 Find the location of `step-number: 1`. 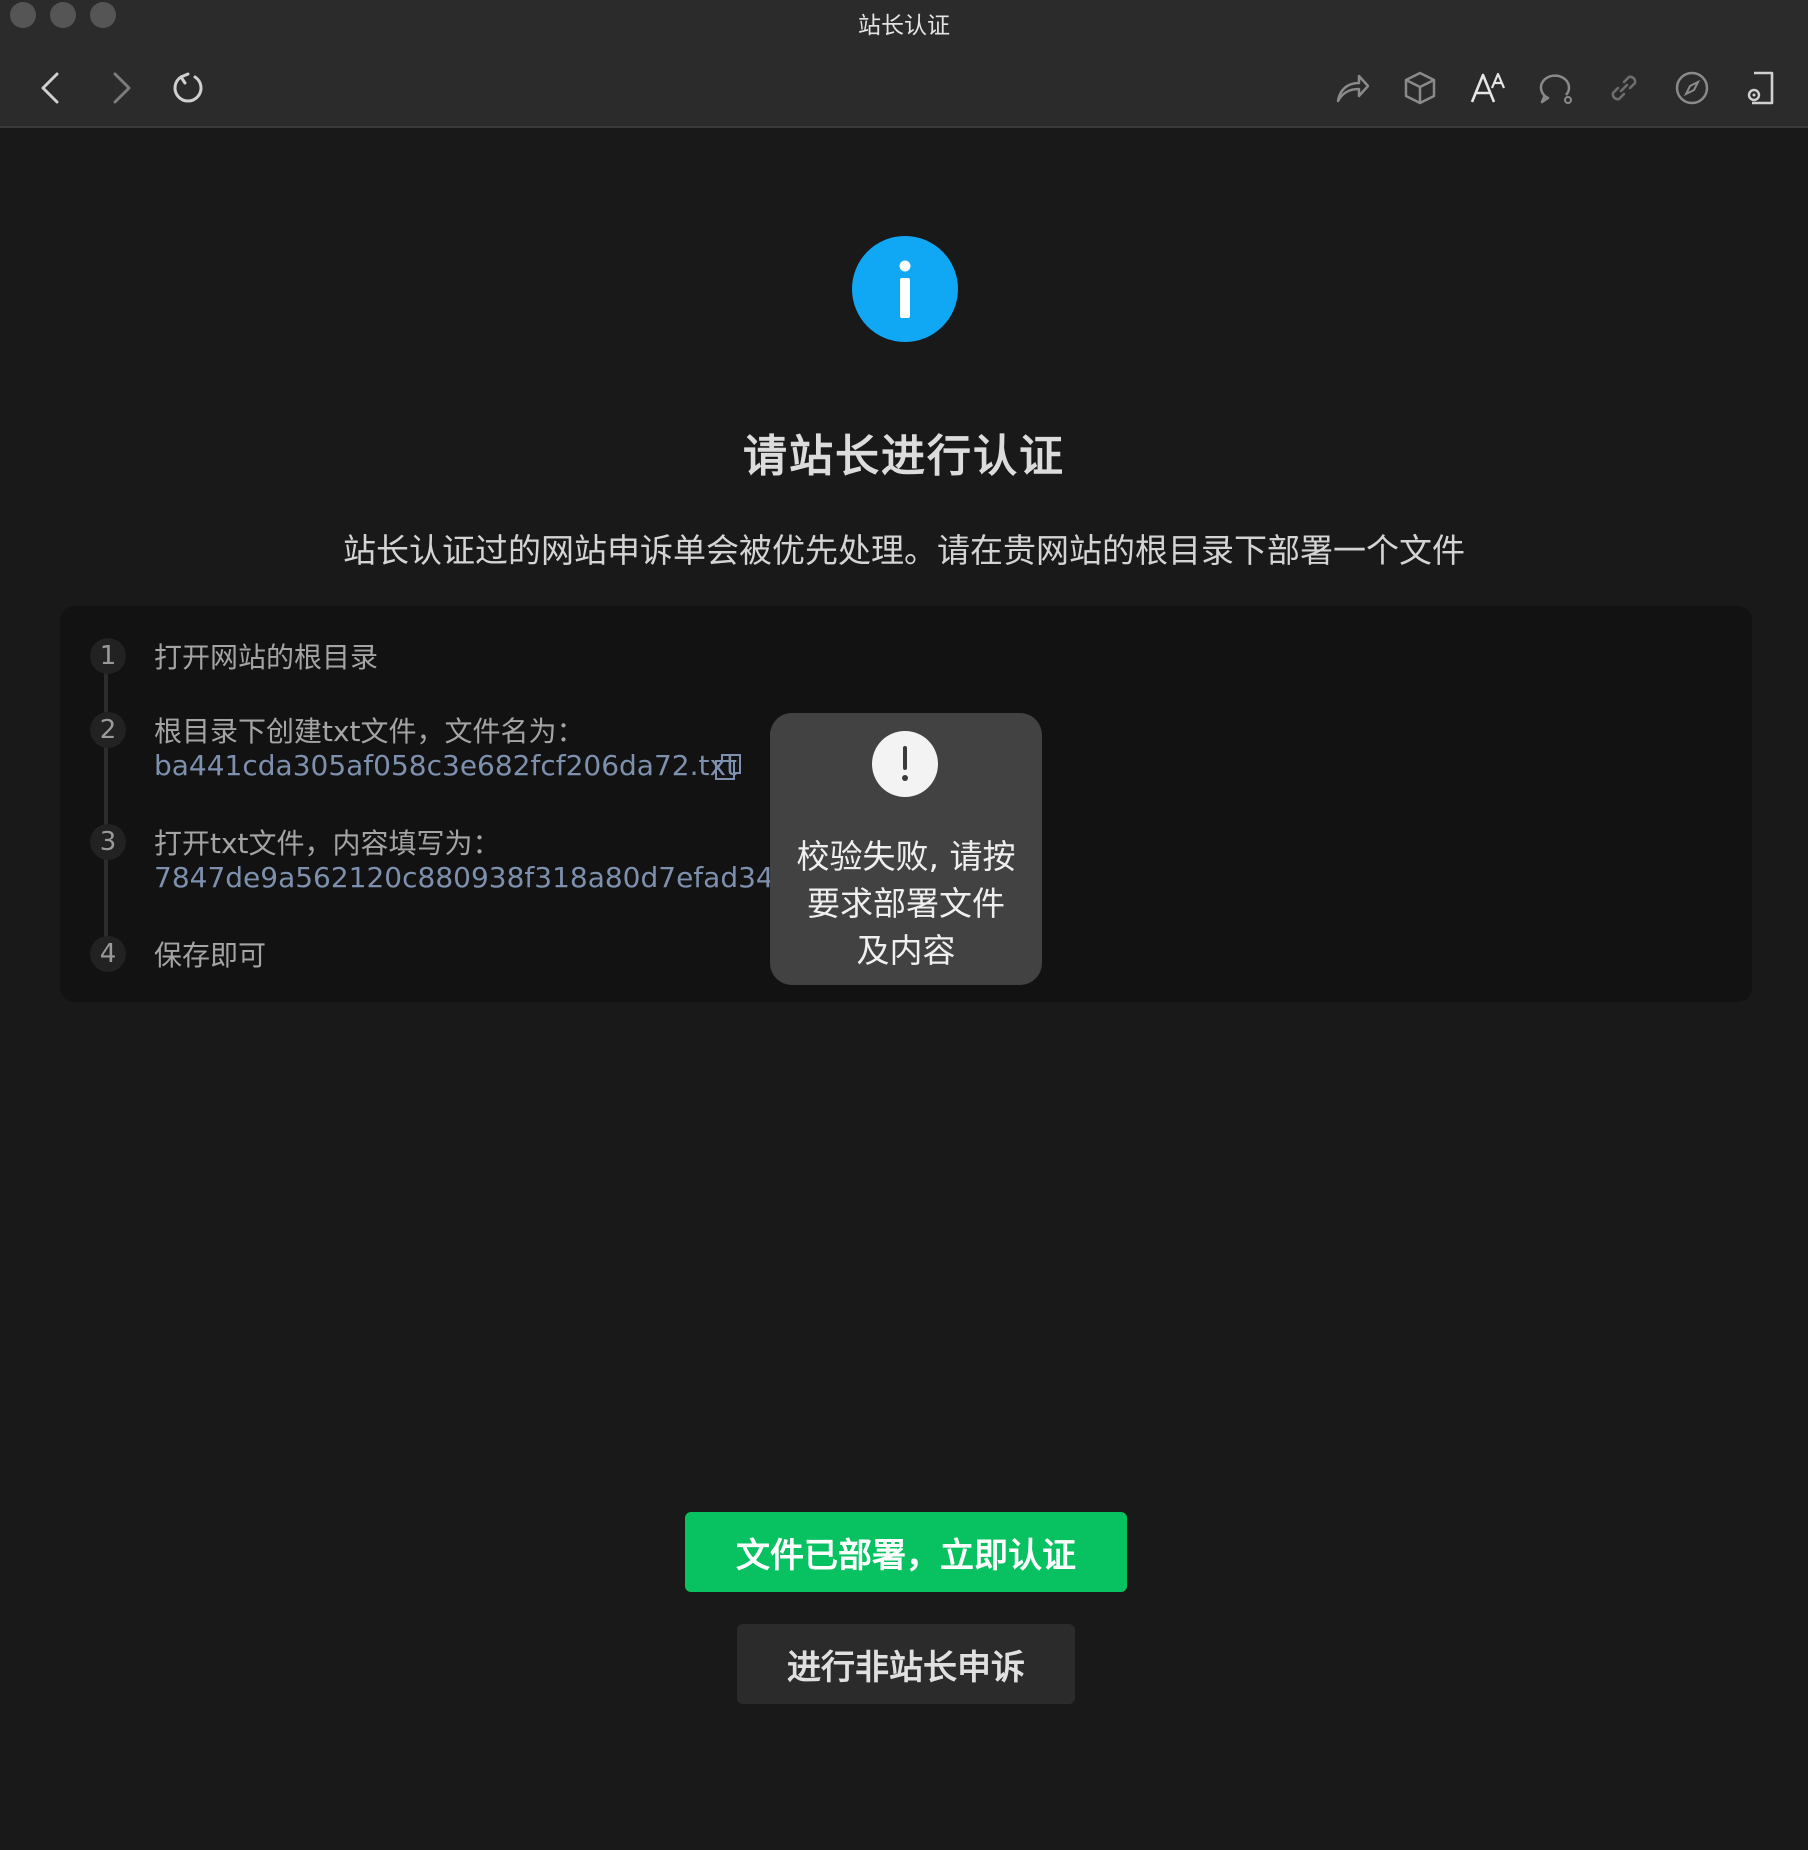

step-number: 1 is located at coordinates (108, 656).